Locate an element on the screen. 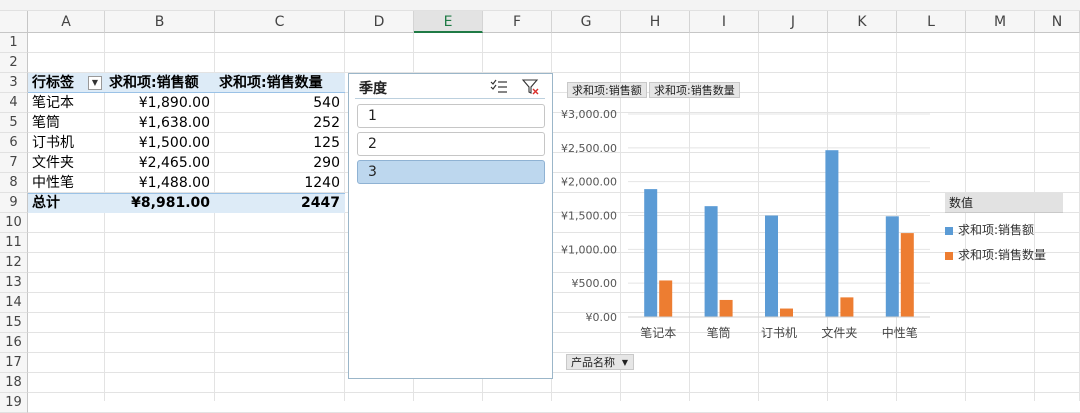 The image size is (1080, 413). legend-title: 数值 is located at coordinates (1004, 203).